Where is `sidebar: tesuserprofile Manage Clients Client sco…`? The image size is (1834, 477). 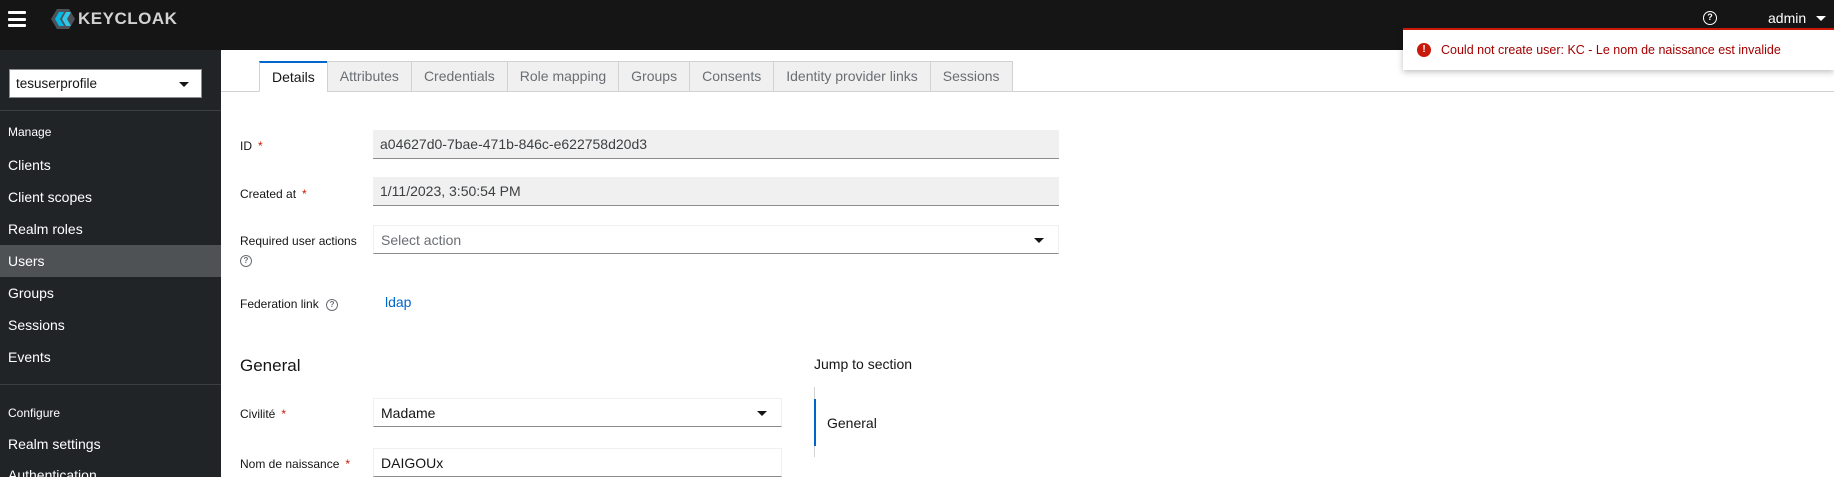
sidebar: tesuserprofile Manage Clients Client sco… is located at coordinates (110, 263).